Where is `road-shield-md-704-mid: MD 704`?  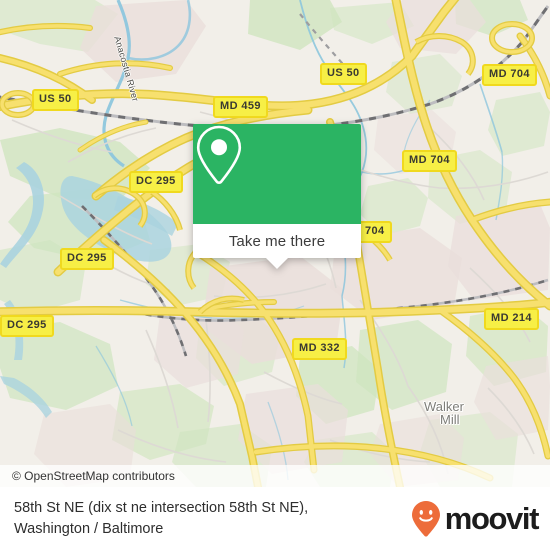
road-shield-md-704-mid: MD 704 is located at coordinates (429, 161).